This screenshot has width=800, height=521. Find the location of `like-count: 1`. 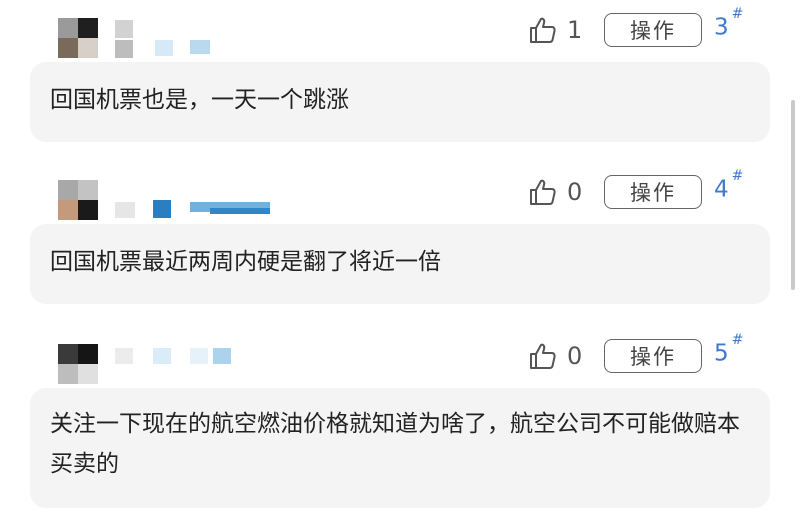

like-count: 1 is located at coordinates (575, 30).